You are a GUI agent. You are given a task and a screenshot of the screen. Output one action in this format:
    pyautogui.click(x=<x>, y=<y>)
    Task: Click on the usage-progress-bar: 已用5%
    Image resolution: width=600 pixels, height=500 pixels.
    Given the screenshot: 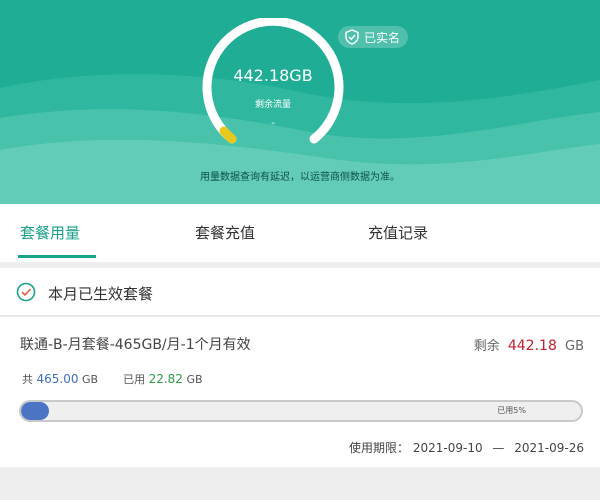 What is the action you would take?
    pyautogui.click(x=301, y=411)
    